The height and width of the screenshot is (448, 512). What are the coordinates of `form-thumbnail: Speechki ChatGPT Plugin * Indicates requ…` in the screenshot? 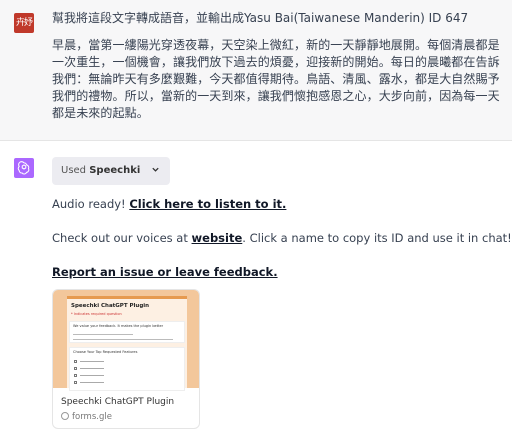 It's located at (126, 340).